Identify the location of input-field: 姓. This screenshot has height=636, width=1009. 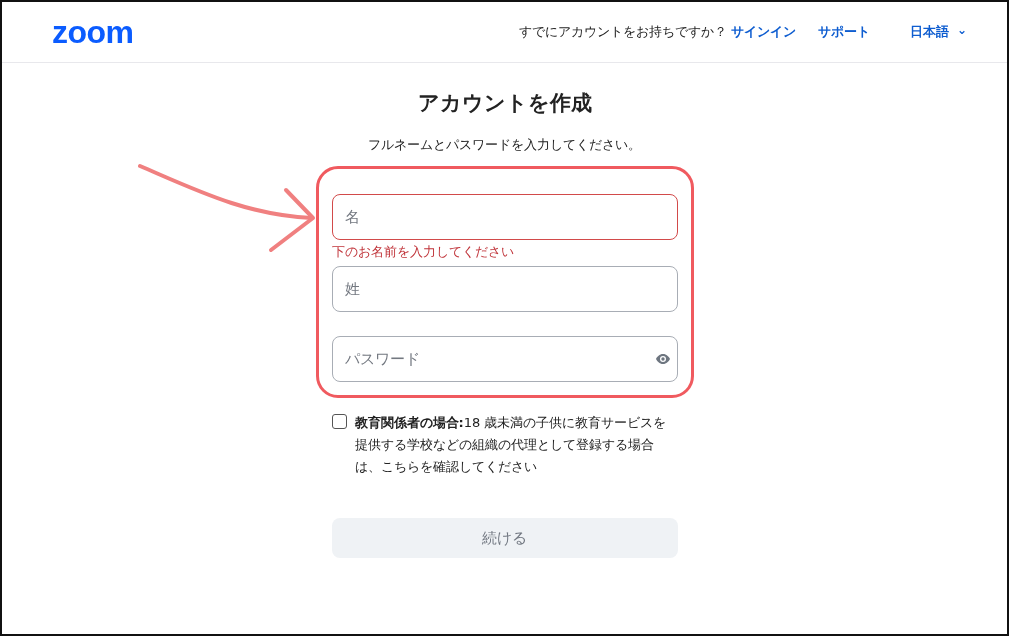
(504, 289).